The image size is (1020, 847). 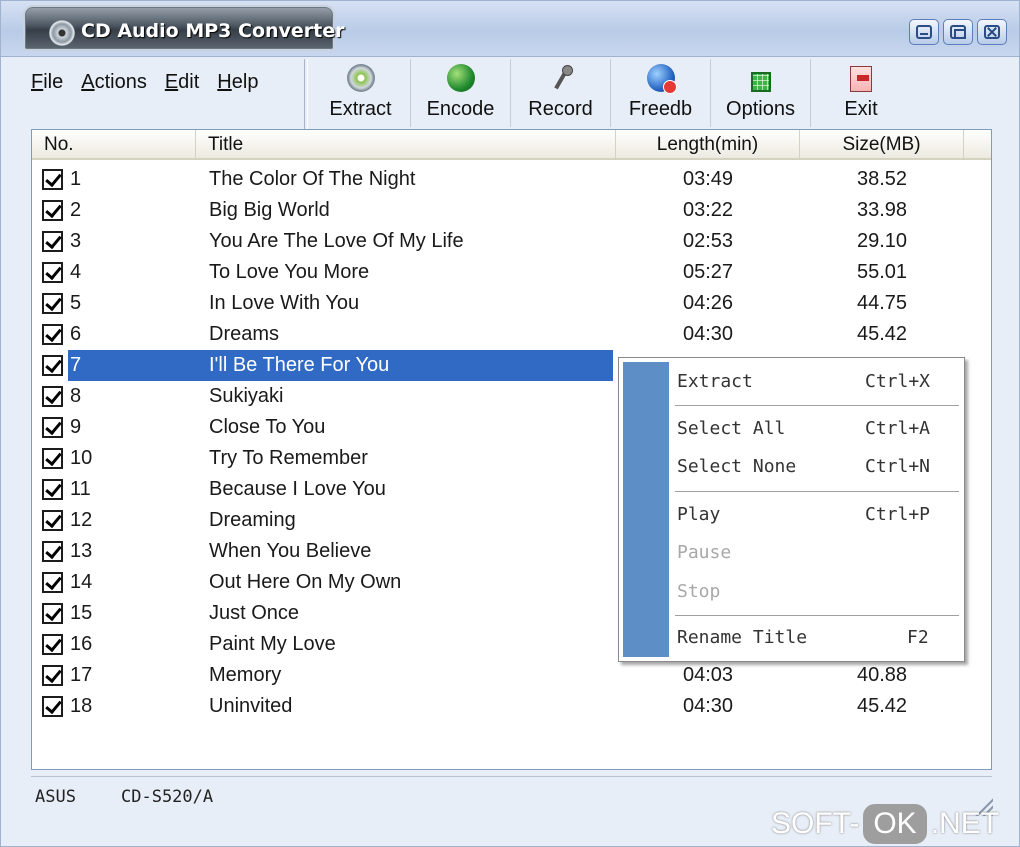 What do you see at coordinates (882, 145) in the screenshot?
I see `column-header-size: Size(MB)` at bounding box center [882, 145].